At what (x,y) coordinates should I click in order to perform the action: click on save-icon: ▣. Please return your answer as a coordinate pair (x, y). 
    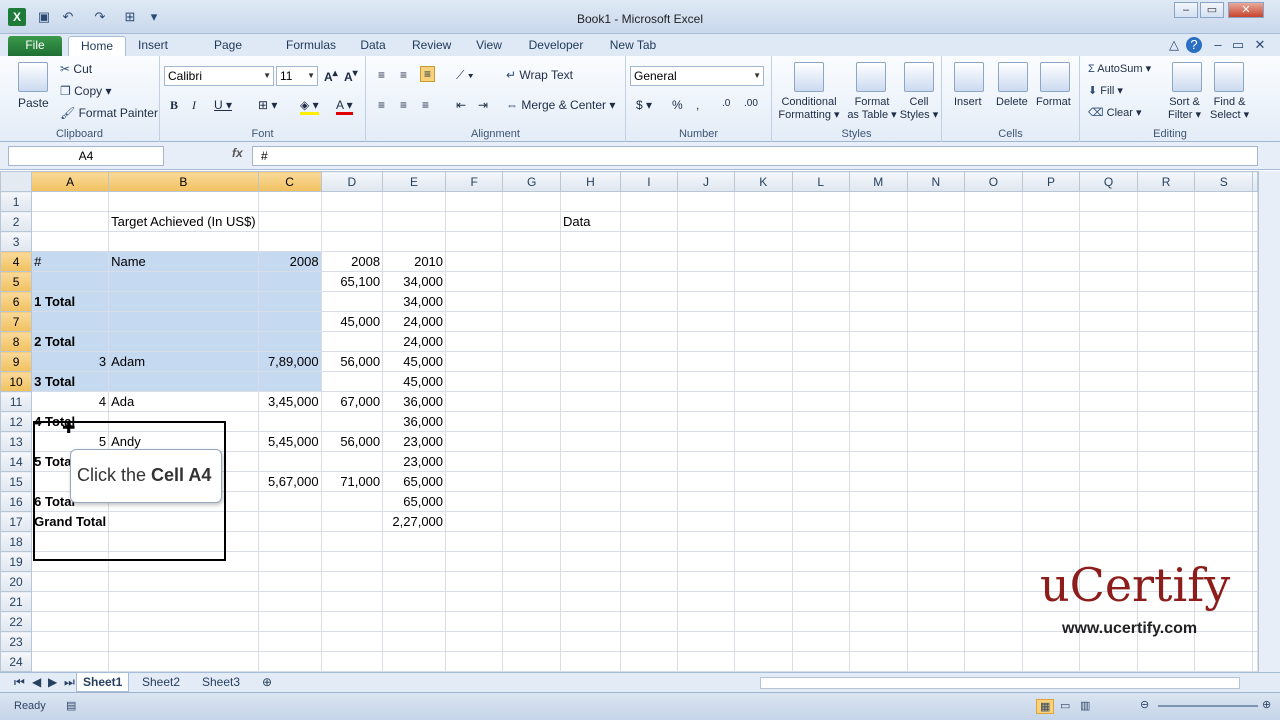
    Looking at the image, I should click on (44, 17).